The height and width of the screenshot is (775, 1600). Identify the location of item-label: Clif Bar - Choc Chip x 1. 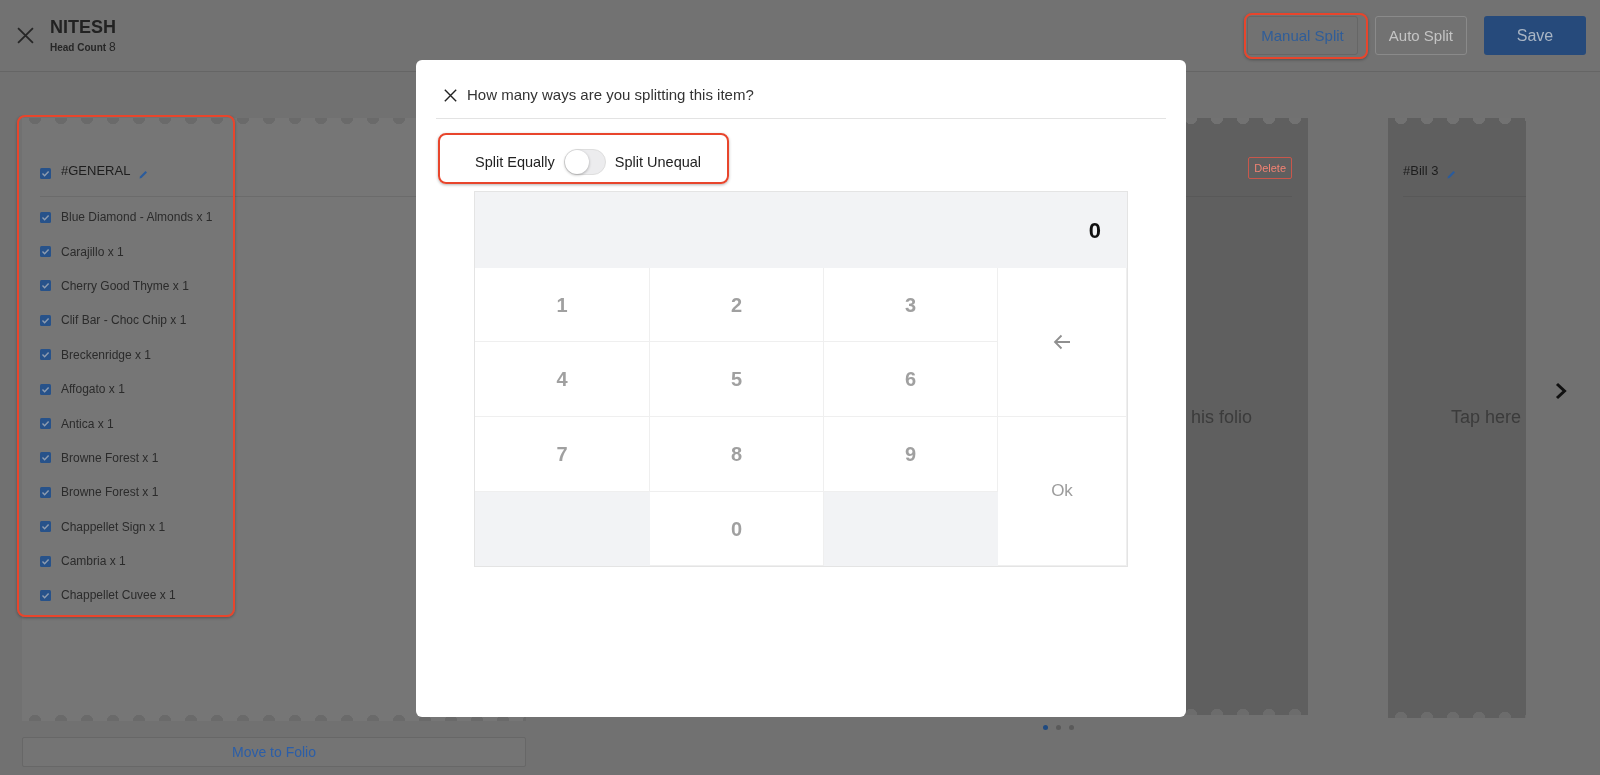
(124, 321).